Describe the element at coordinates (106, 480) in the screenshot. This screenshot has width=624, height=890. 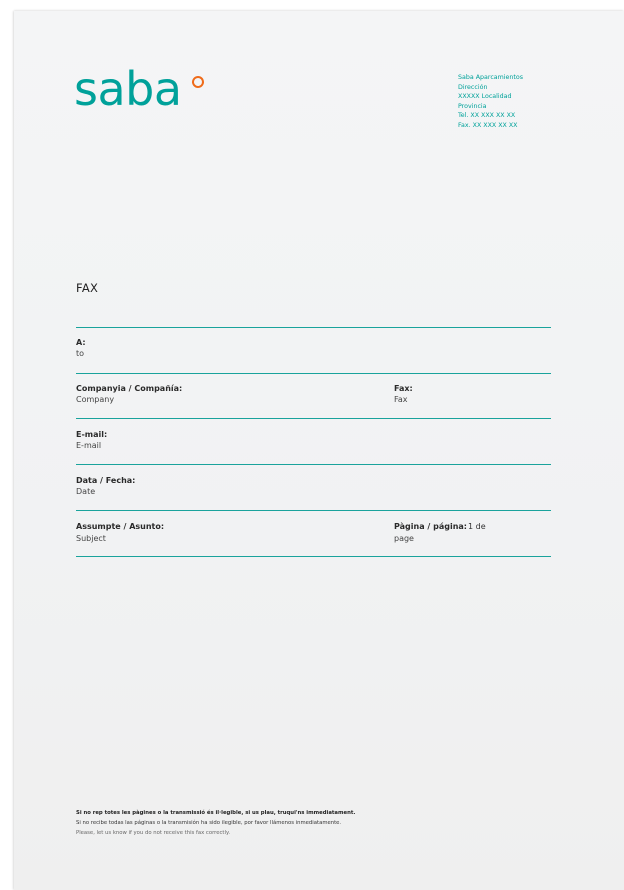
I see `date-label: Data / Fecha:` at that location.